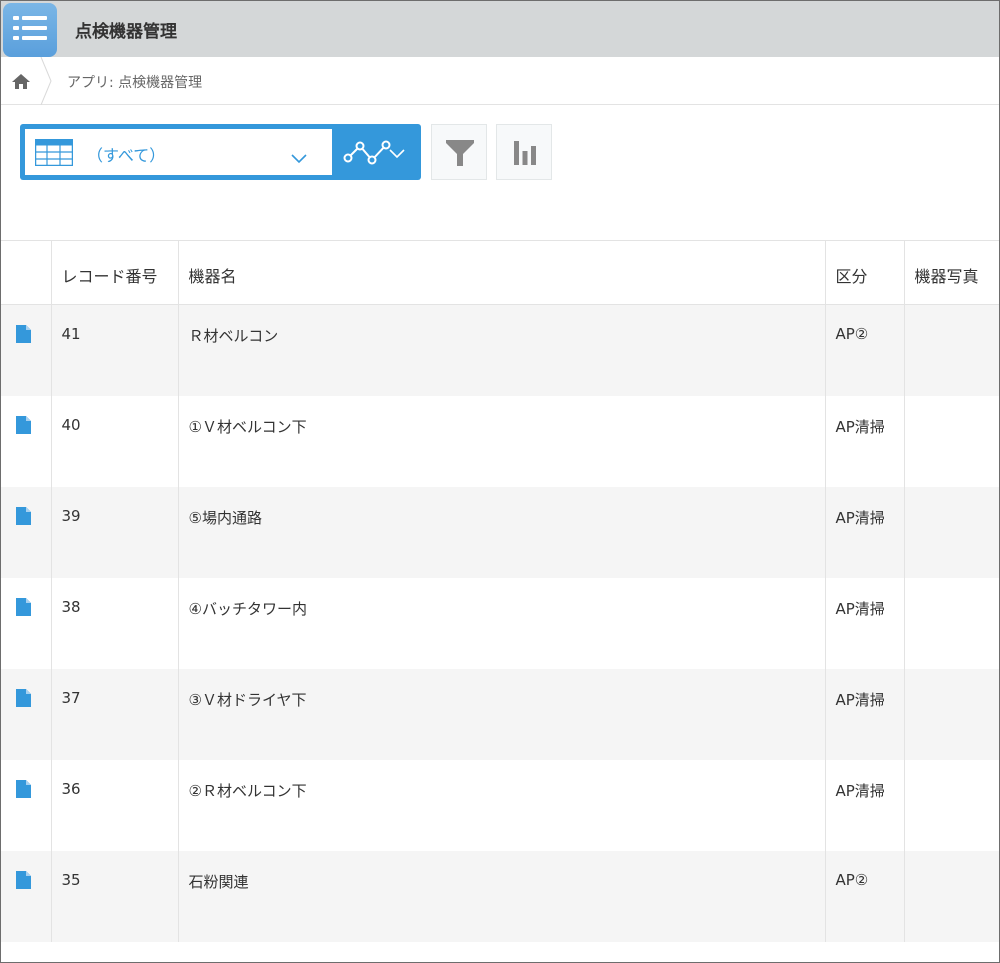  I want to click on column-header-detail, so click(26, 272).